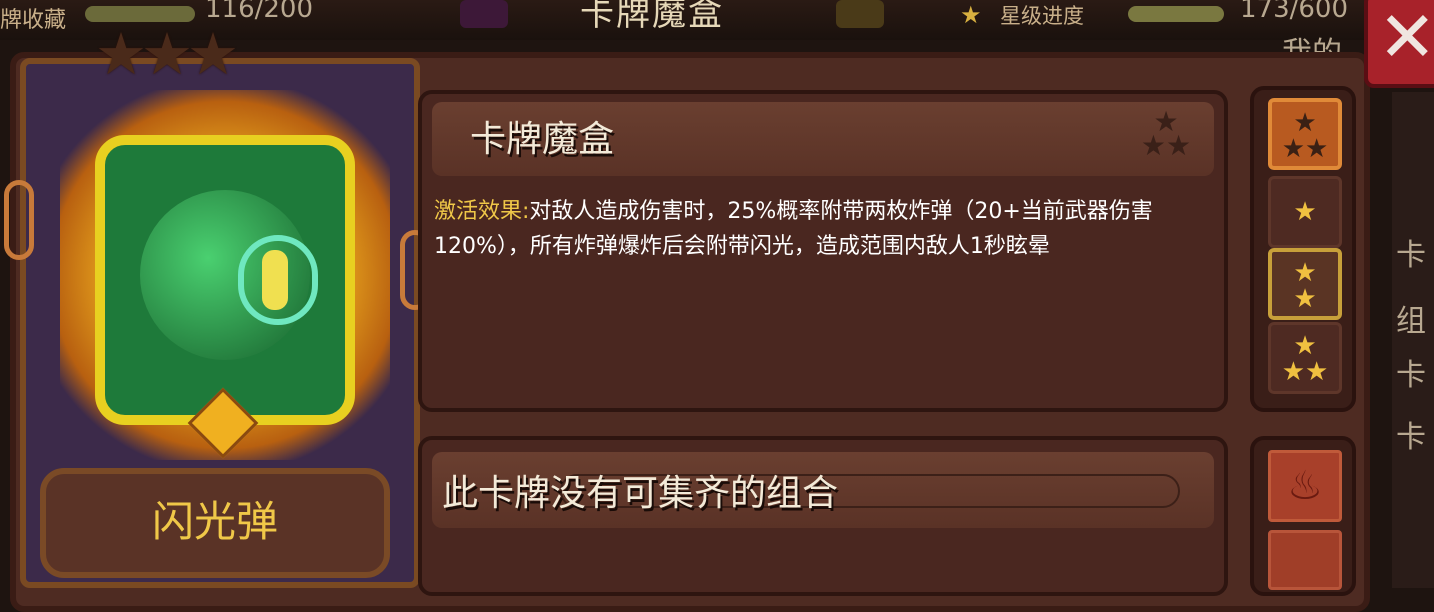  What do you see at coordinates (1166, 133) in the screenshot?
I see `effect-star-icon: ★ ★★` at bounding box center [1166, 133].